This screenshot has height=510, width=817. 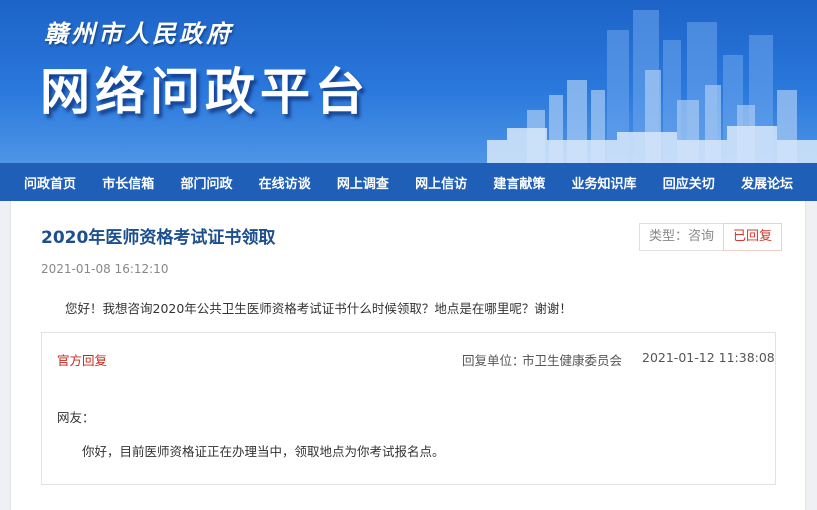 What do you see at coordinates (205, 92) in the screenshot?
I see `platform-title: 网络问政平台` at bounding box center [205, 92].